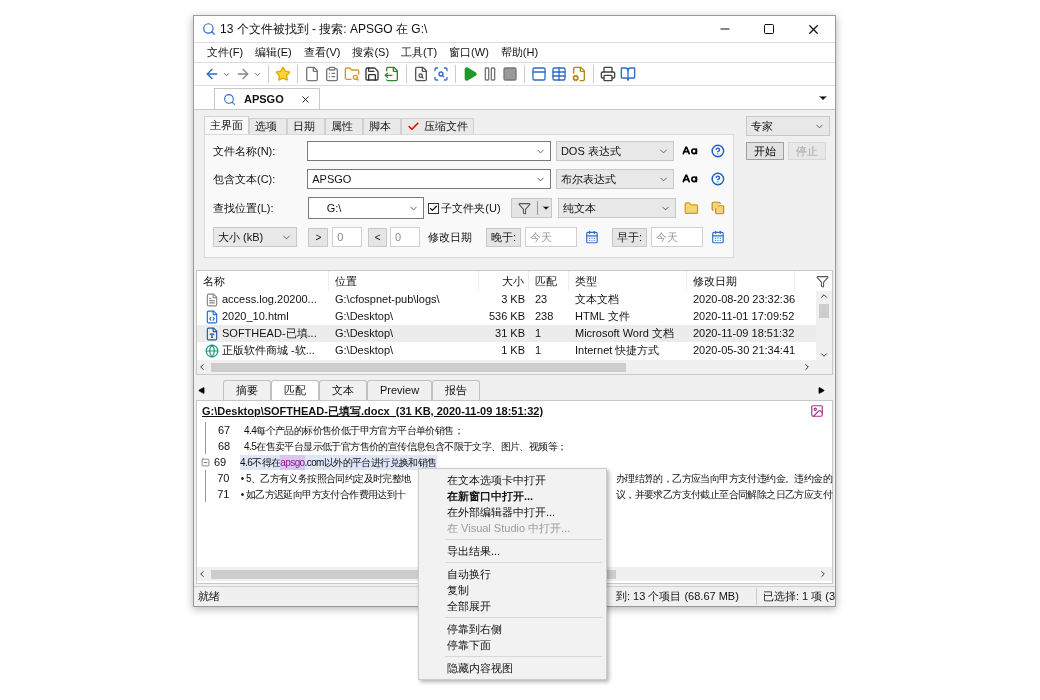 The width and height of the screenshot is (1040, 700). What do you see at coordinates (223, 478) in the screenshot?
I see `line-number: 70` at bounding box center [223, 478].